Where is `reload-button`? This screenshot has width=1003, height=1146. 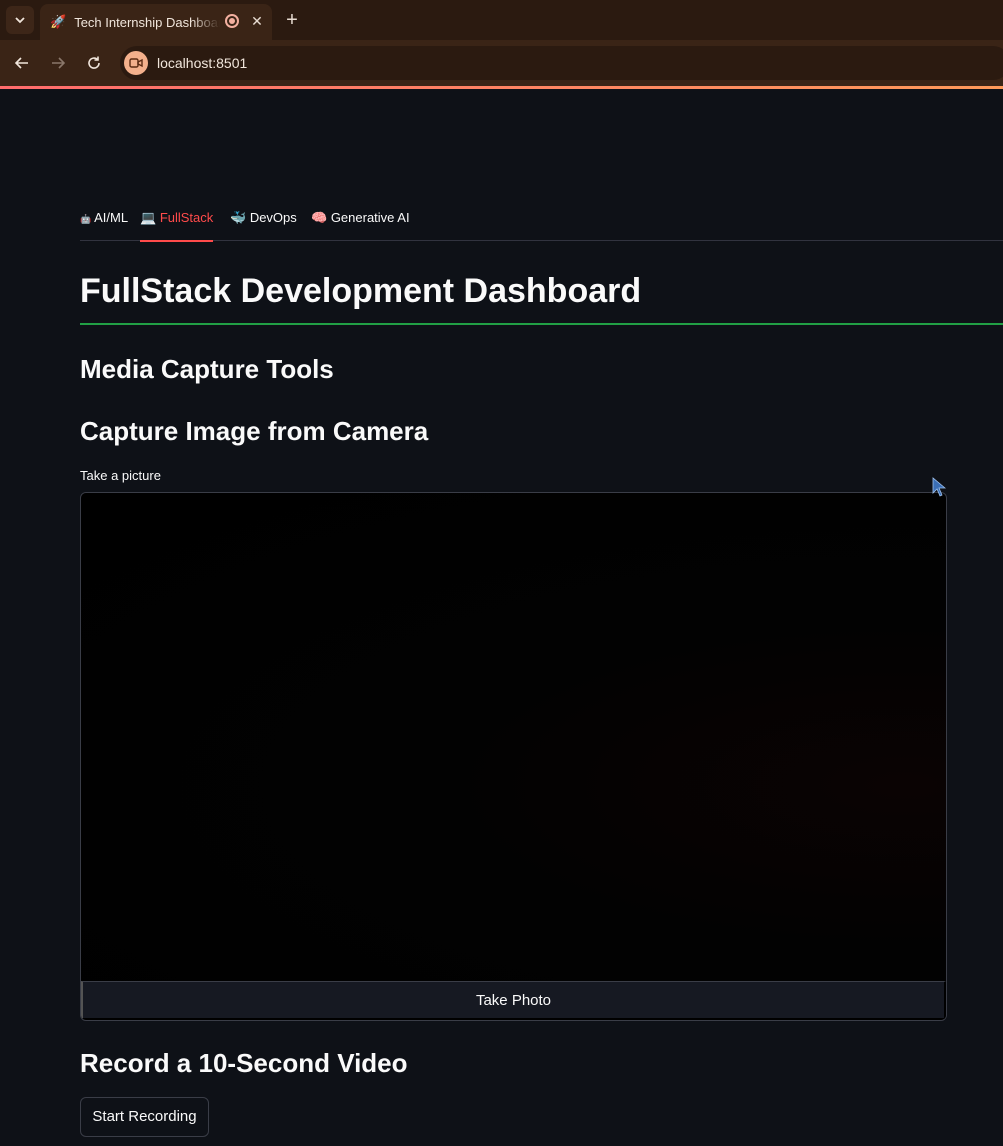
reload-button is located at coordinates (94, 63).